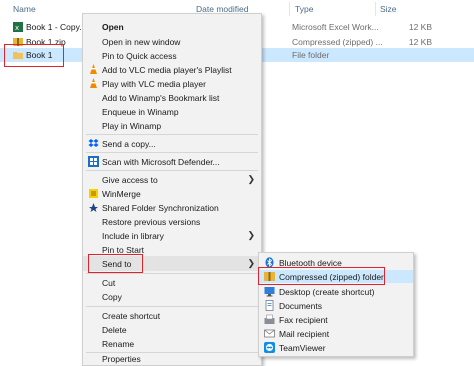  Describe the element at coordinates (172, 179) in the screenshot. I see `menu-item-give-access: Give access to ❯` at that location.